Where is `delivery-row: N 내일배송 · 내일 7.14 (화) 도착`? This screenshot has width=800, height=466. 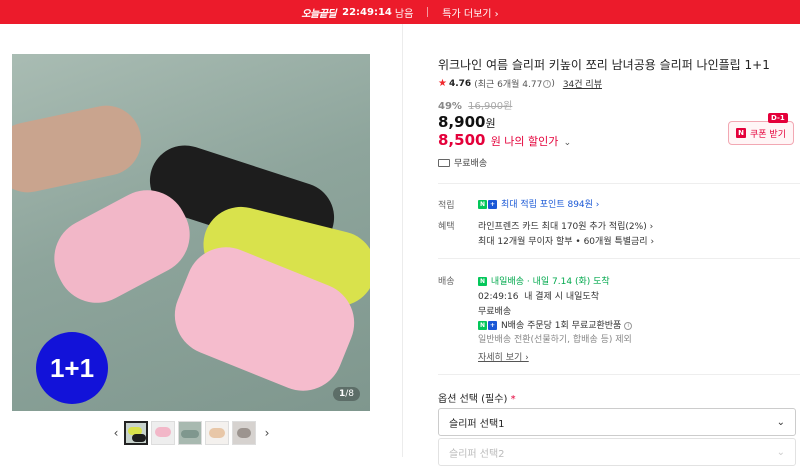
delivery-row: N 내일배송 · 내일 7.14 (화) 도착 is located at coordinates (544, 280).